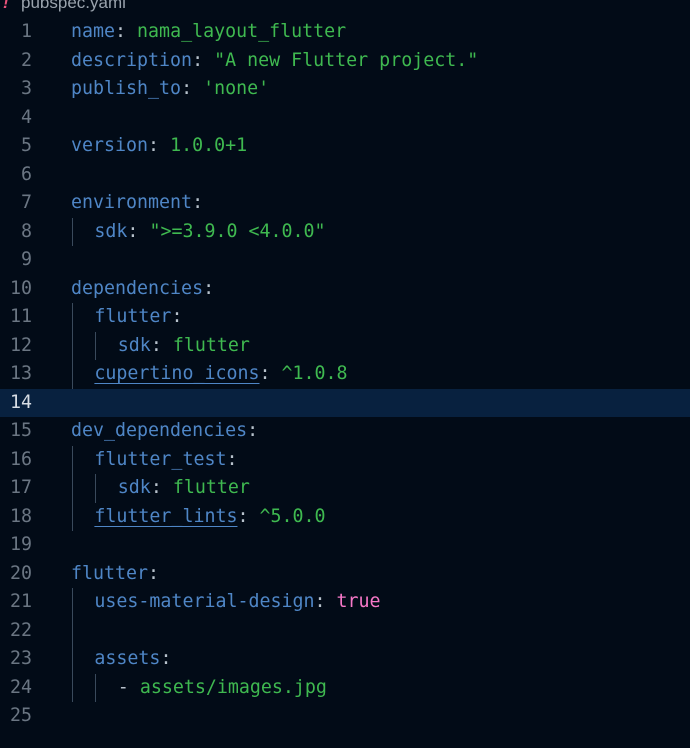  Describe the element at coordinates (345, 89) in the screenshot. I see `code-line: 3 publish_to: 'none'` at that location.